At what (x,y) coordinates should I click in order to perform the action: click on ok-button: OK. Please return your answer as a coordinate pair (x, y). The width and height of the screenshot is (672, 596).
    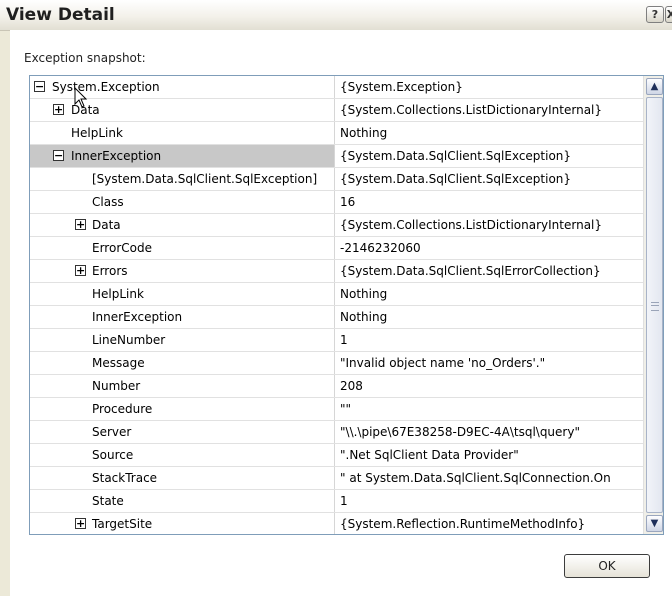
    Looking at the image, I should click on (607, 566).